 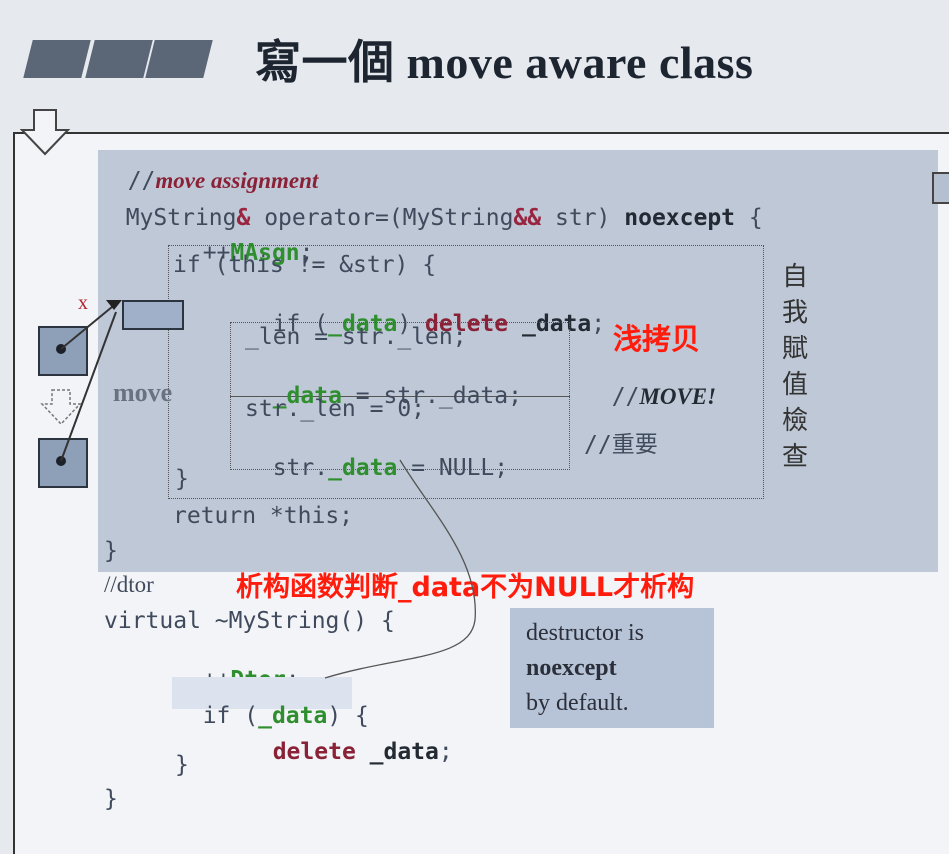 I want to click on delete-keyword: delete, so click(x=314, y=752).